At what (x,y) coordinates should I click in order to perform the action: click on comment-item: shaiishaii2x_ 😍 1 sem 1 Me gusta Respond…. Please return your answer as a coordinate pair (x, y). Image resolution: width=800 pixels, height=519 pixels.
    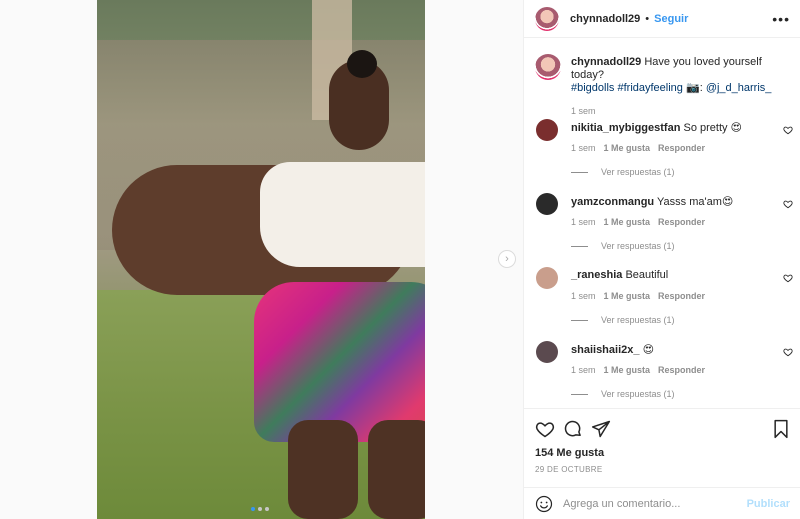
    Looking at the image, I should click on (666, 374).